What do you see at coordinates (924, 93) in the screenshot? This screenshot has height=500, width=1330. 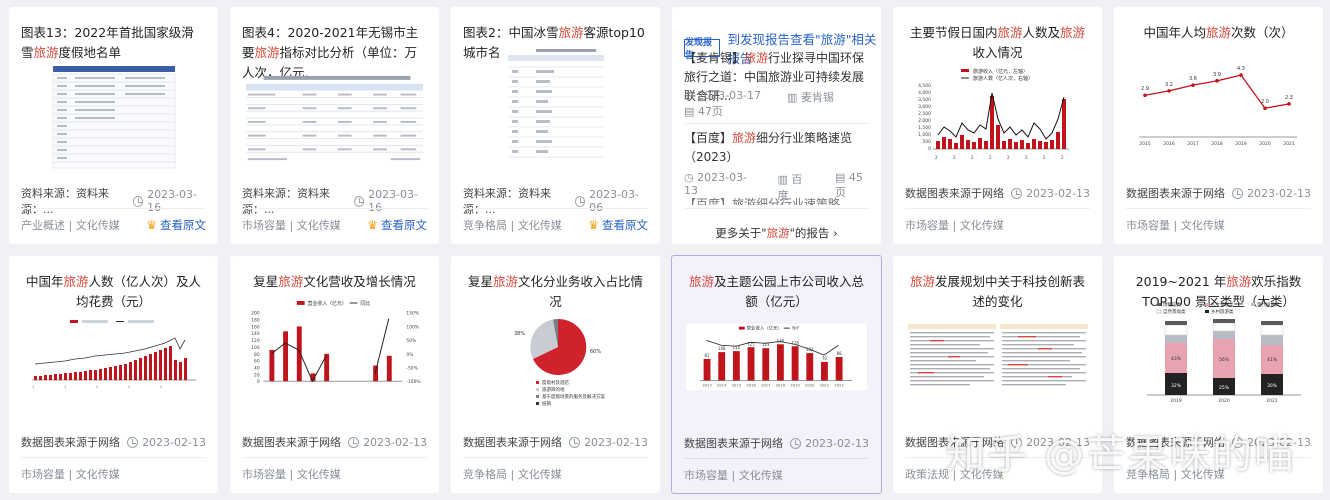 I see `svg-text: 4,000` at bounding box center [924, 93].